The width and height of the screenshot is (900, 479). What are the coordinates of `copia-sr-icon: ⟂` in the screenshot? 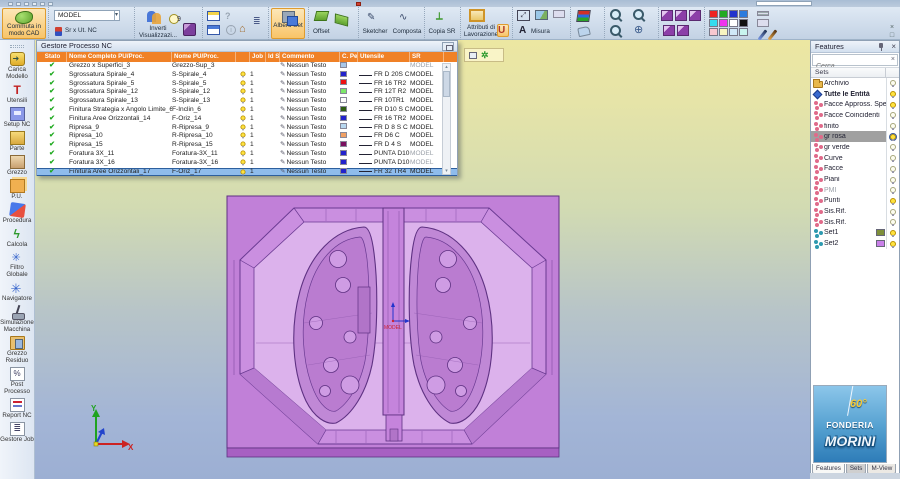 It's located at (442, 17).